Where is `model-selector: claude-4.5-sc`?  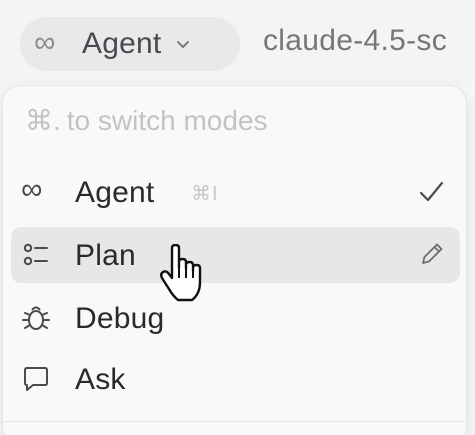 model-selector: claude-4.5-sc is located at coordinates (355, 41).